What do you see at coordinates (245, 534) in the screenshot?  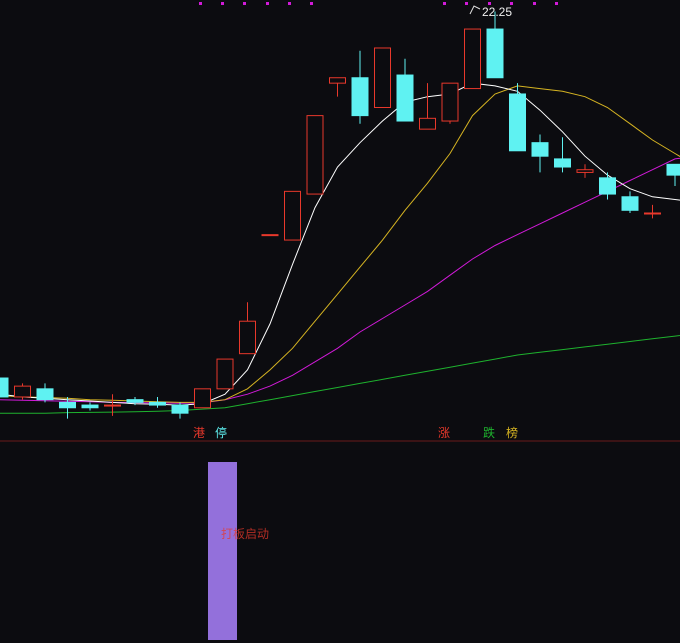 I see `indicator-label: 打板启动` at bounding box center [245, 534].